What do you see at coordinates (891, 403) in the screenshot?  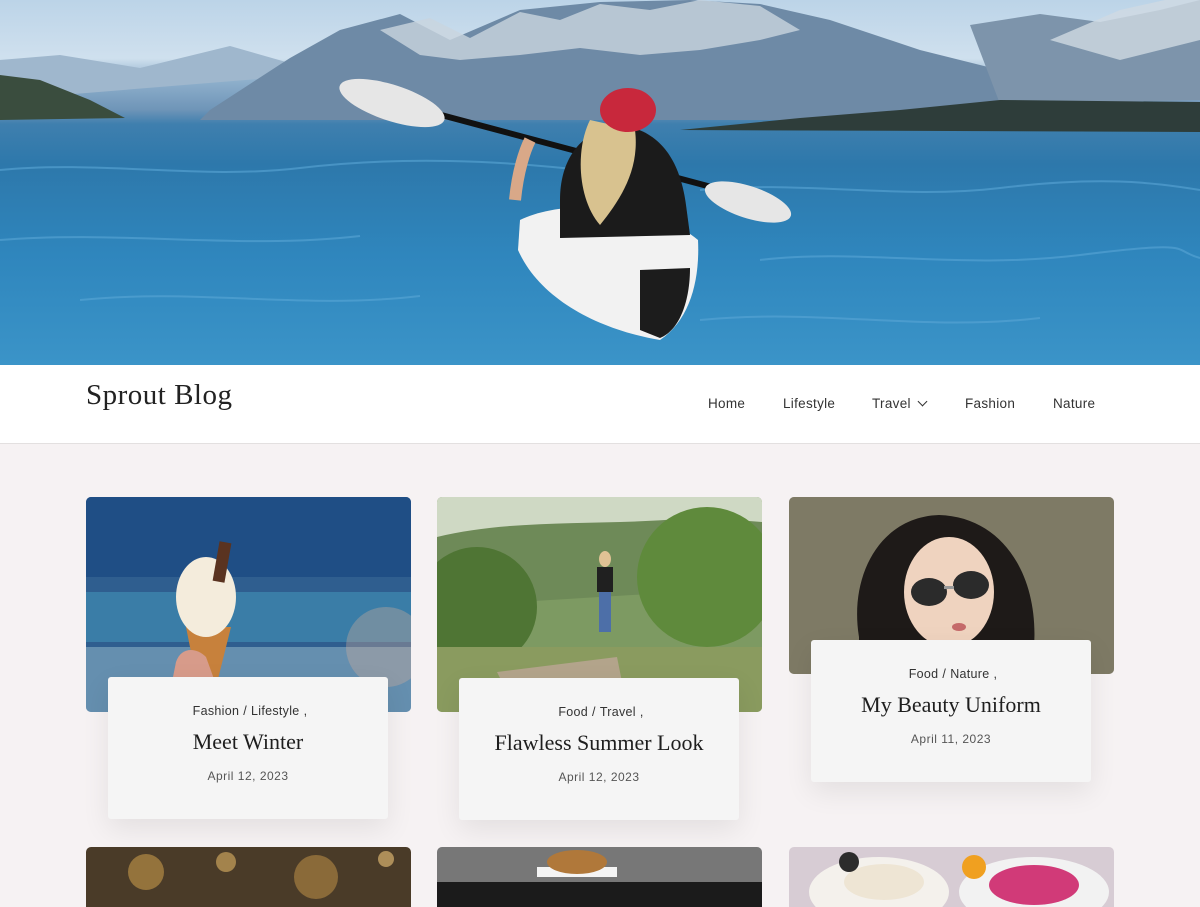 I see `nav-item-travel-label: Travel` at bounding box center [891, 403].